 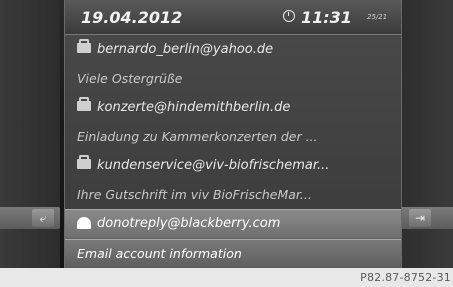 What do you see at coordinates (226, 277) in the screenshot?
I see `figure-footer: P82.87-8752-31` at bounding box center [226, 277].